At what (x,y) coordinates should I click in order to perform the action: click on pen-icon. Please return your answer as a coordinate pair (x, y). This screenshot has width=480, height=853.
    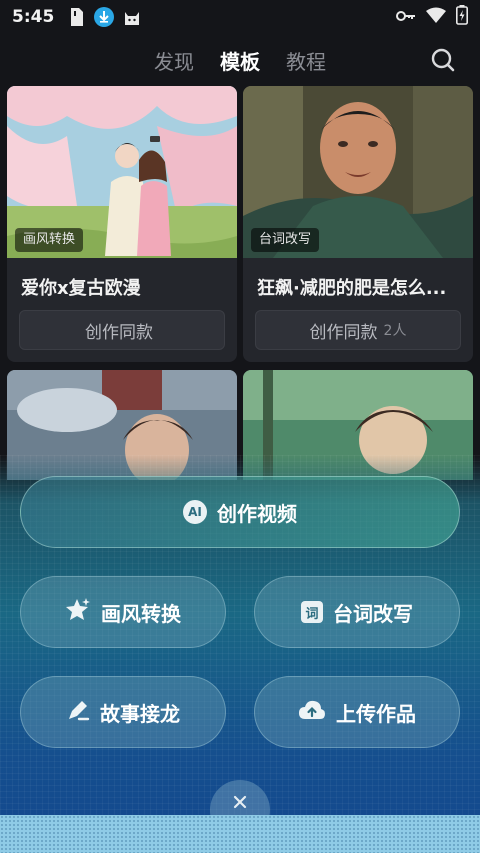
    Looking at the image, I should click on (78, 712).